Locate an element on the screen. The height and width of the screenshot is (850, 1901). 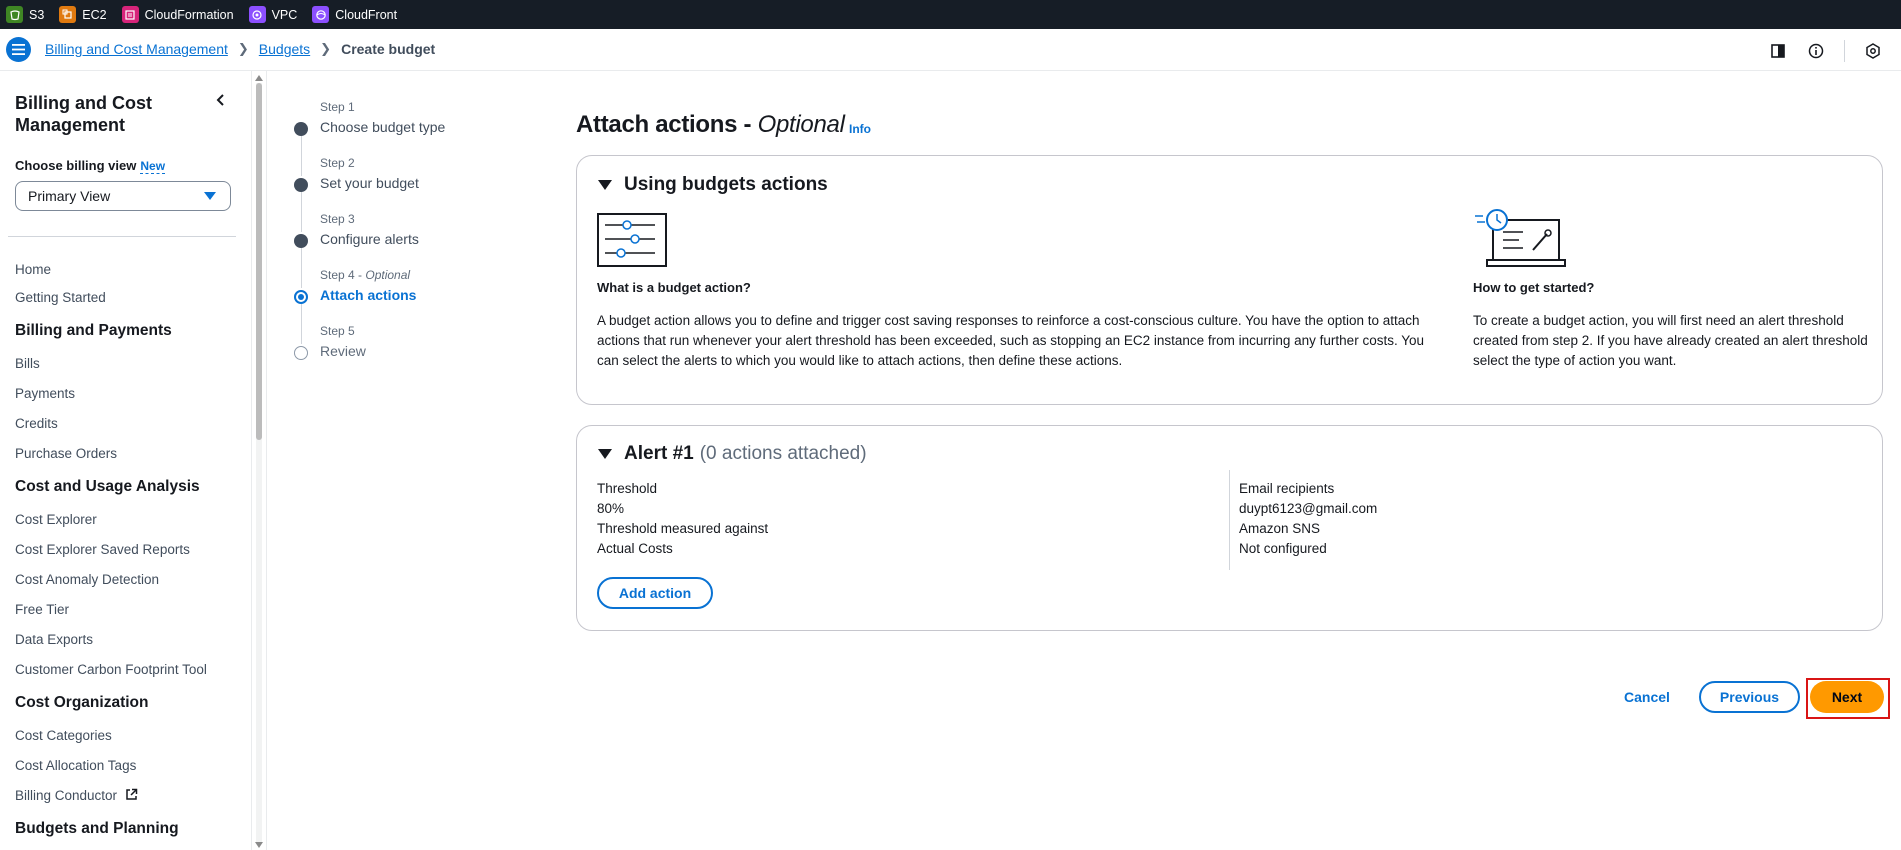
step-name: Attach actions is located at coordinates (368, 295).